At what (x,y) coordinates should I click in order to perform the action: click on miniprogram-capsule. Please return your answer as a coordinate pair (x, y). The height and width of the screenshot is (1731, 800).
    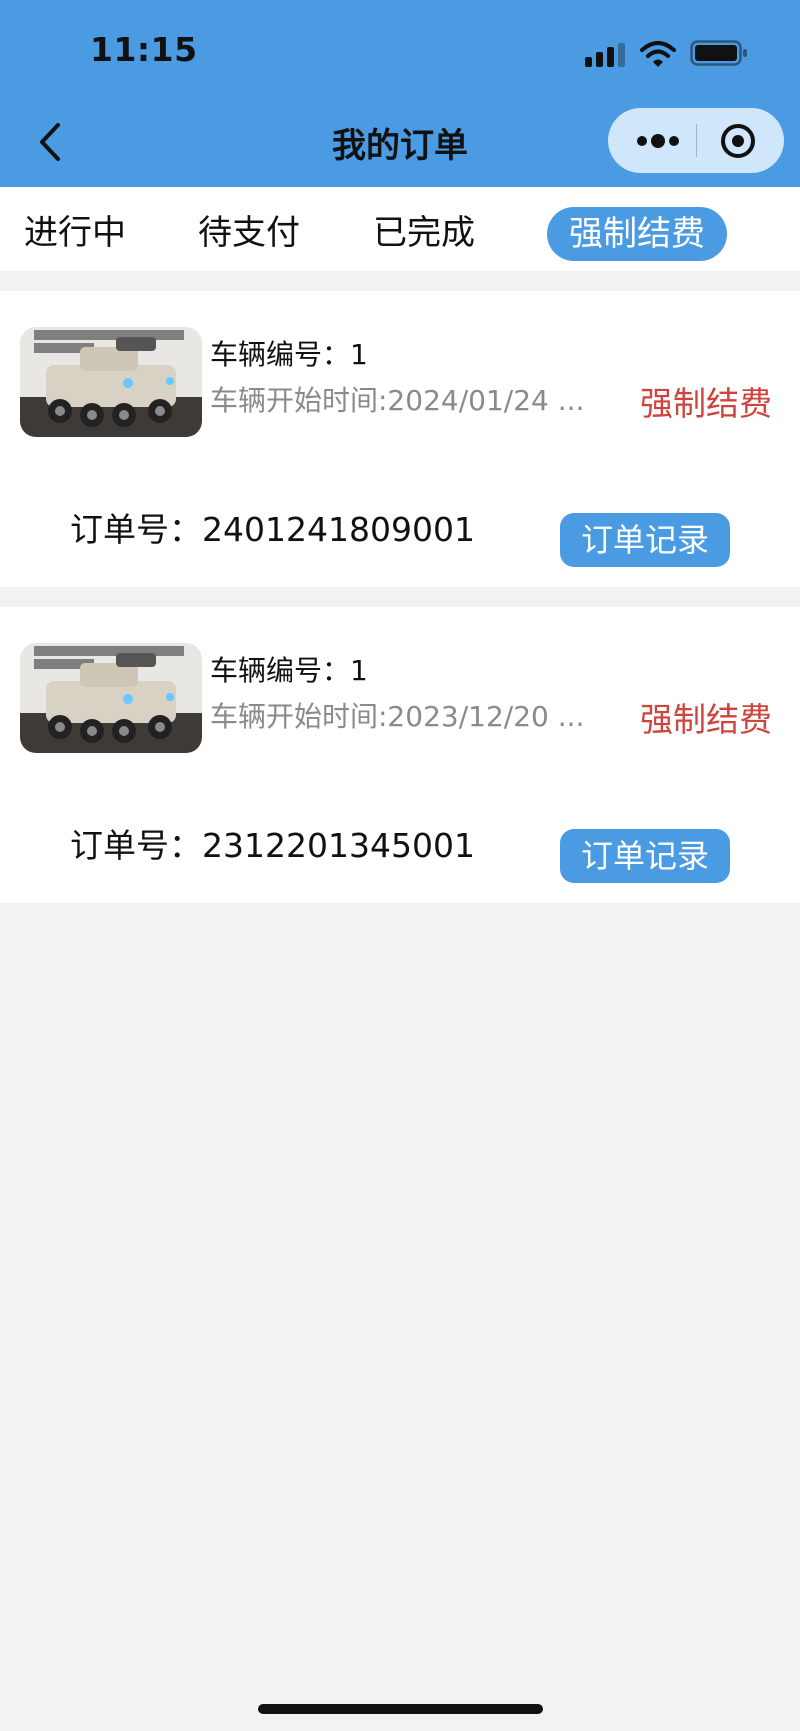
    Looking at the image, I should click on (696, 140).